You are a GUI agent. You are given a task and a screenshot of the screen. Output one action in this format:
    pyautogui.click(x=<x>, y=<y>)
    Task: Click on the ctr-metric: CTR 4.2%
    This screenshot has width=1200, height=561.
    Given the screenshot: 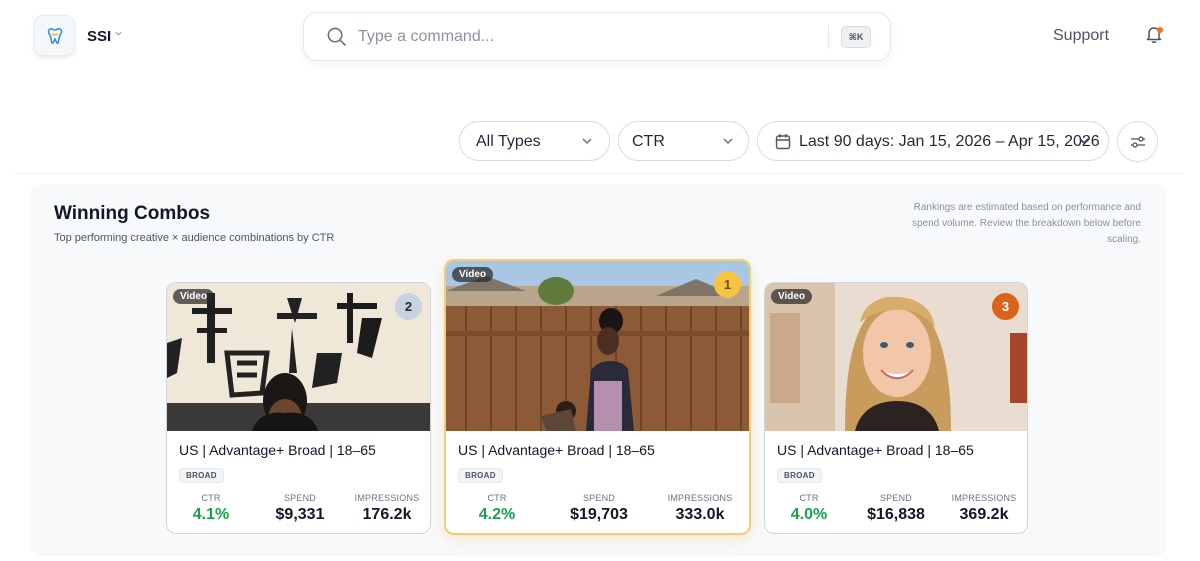 What is the action you would take?
    pyautogui.click(x=497, y=508)
    